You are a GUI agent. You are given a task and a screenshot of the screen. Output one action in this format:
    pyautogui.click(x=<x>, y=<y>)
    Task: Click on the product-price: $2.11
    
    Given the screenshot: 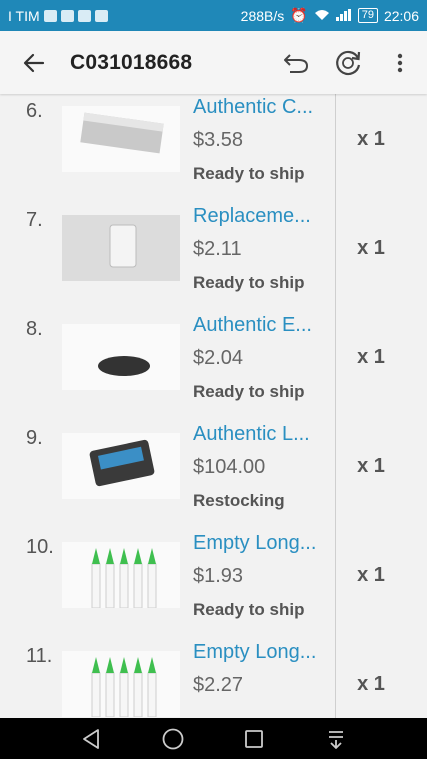 What is the action you would take?
    pyautogui.click(x=217, y=249)
    